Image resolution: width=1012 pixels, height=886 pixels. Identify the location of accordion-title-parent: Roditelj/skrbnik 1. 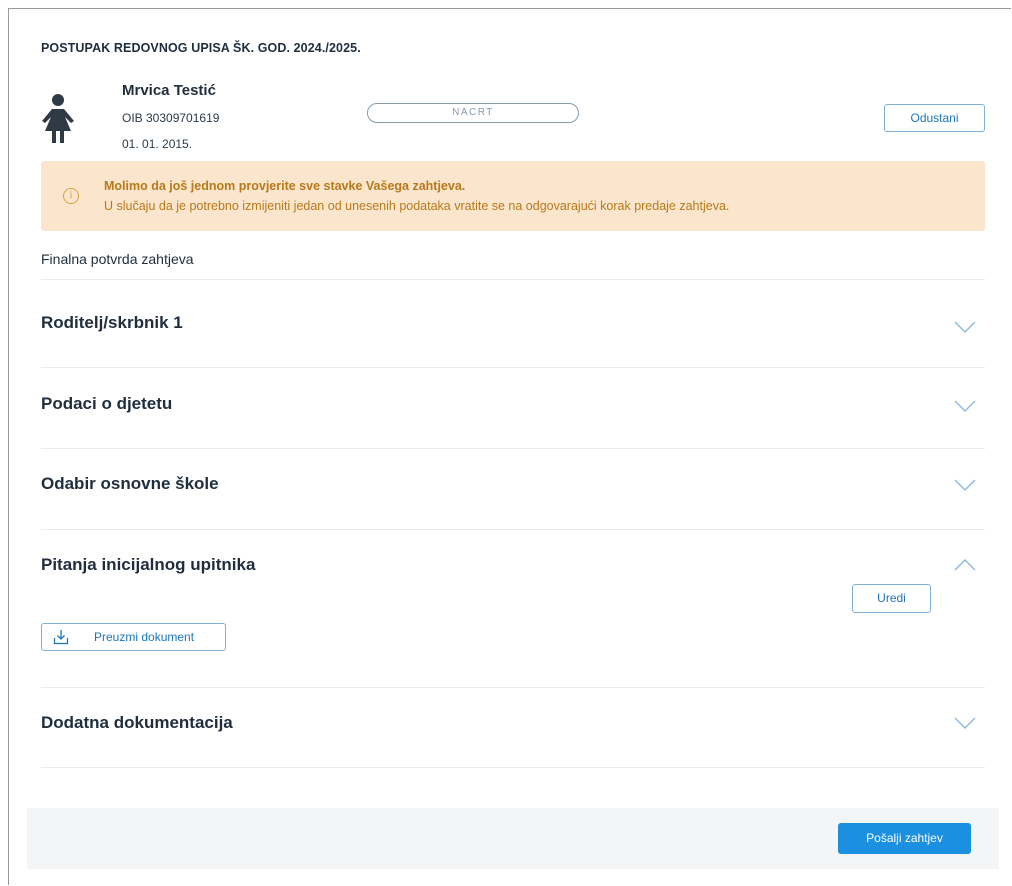
(112, 323).